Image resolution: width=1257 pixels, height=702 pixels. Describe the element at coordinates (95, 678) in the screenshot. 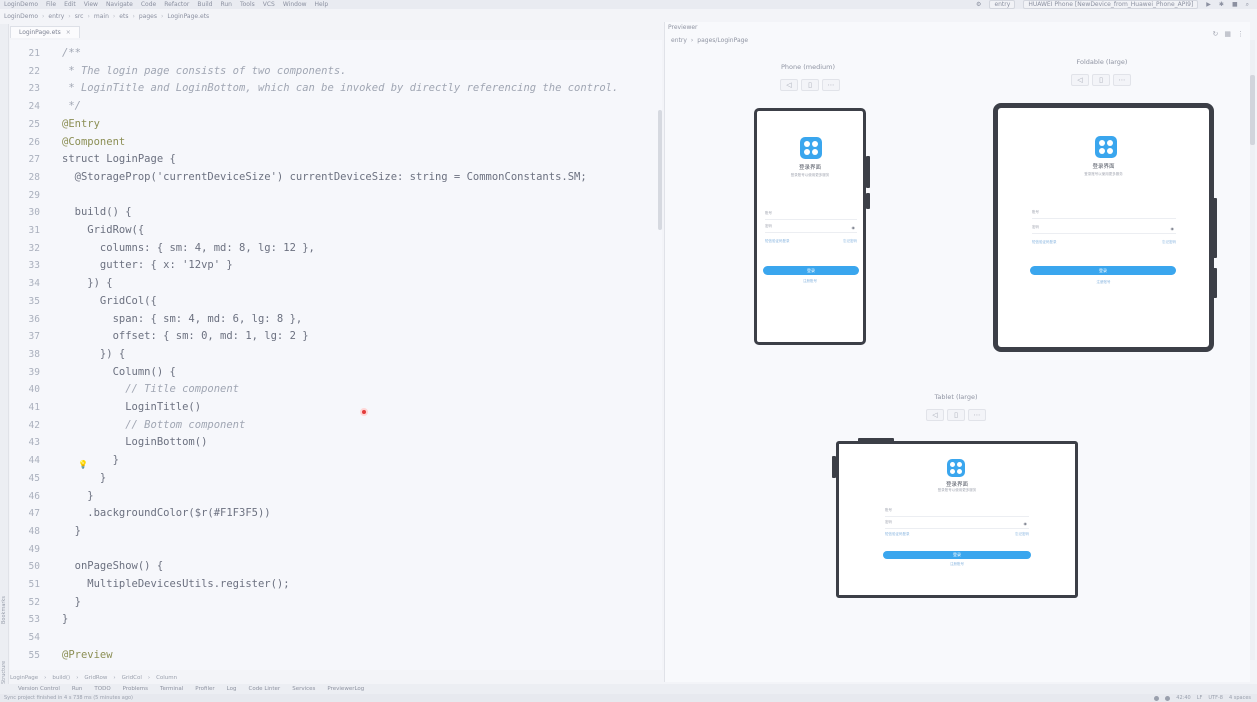

I see `crumb-item: GridRow` at that location.